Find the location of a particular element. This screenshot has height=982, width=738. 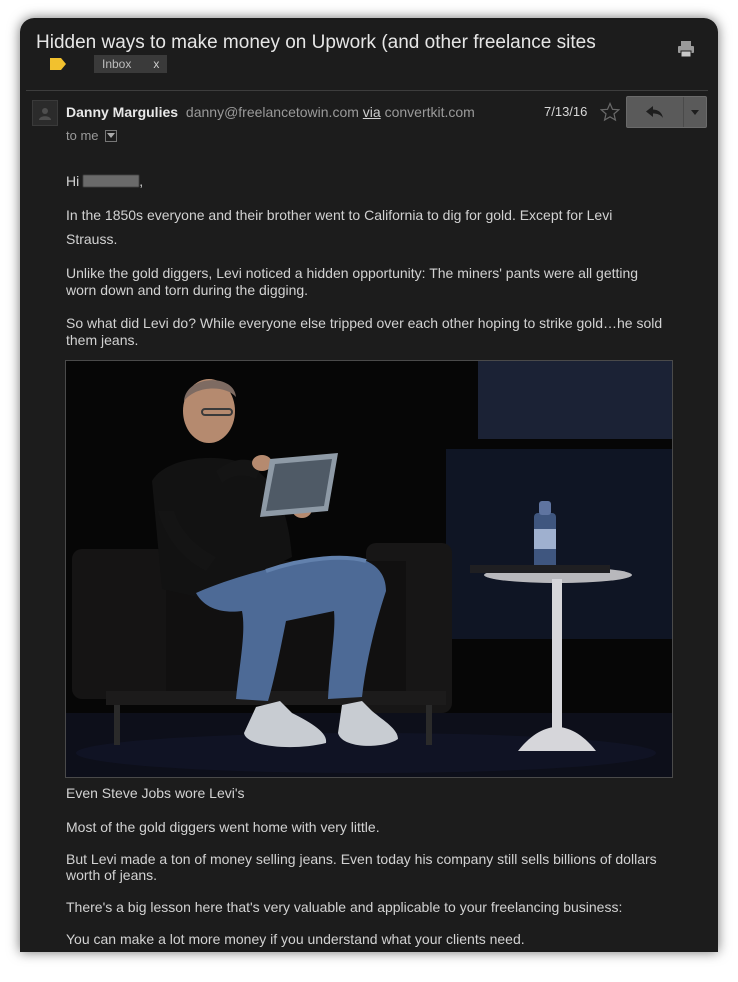

recipient-details-button is located at coordinates (110, 135).